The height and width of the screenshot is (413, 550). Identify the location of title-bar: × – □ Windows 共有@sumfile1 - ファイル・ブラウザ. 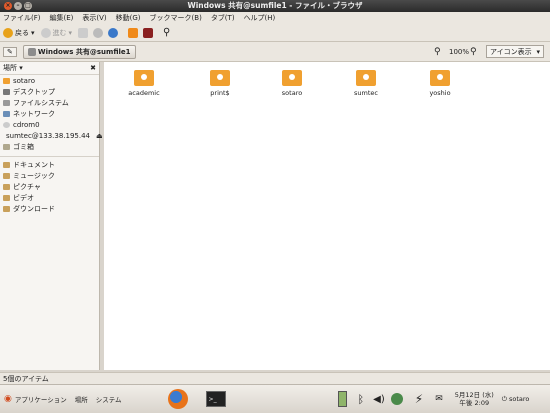
(275, 6).